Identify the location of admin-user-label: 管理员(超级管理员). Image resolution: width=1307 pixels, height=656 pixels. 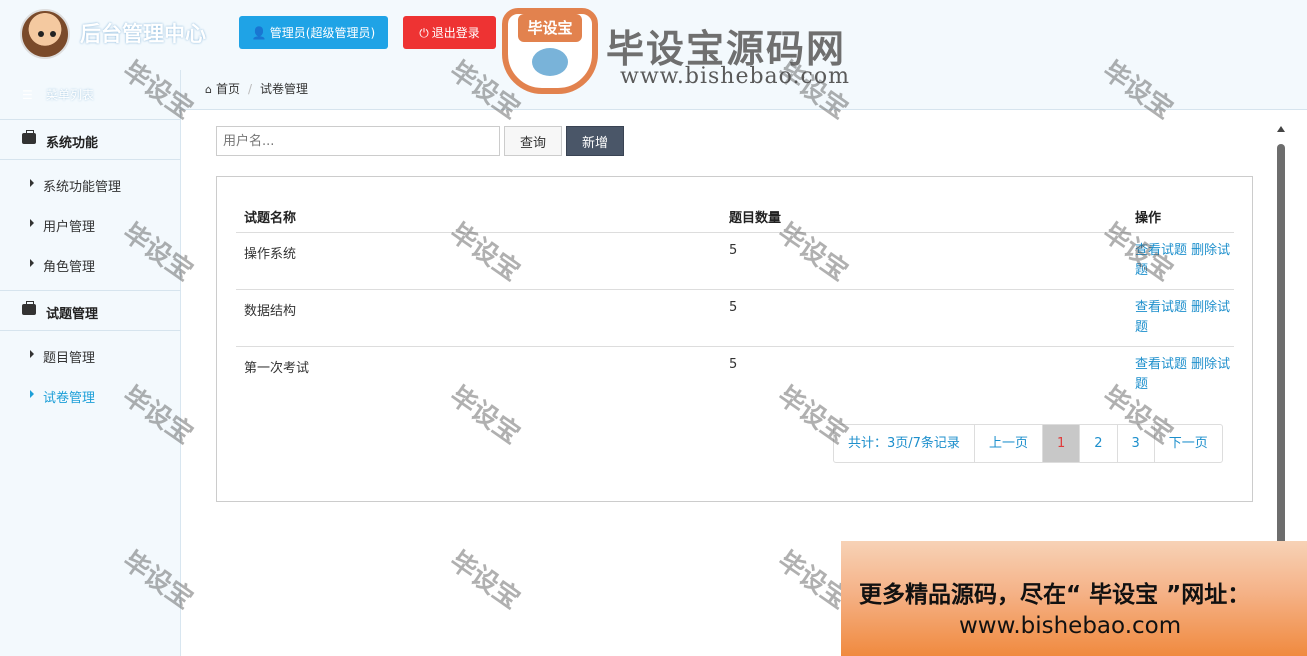
(322, 33).